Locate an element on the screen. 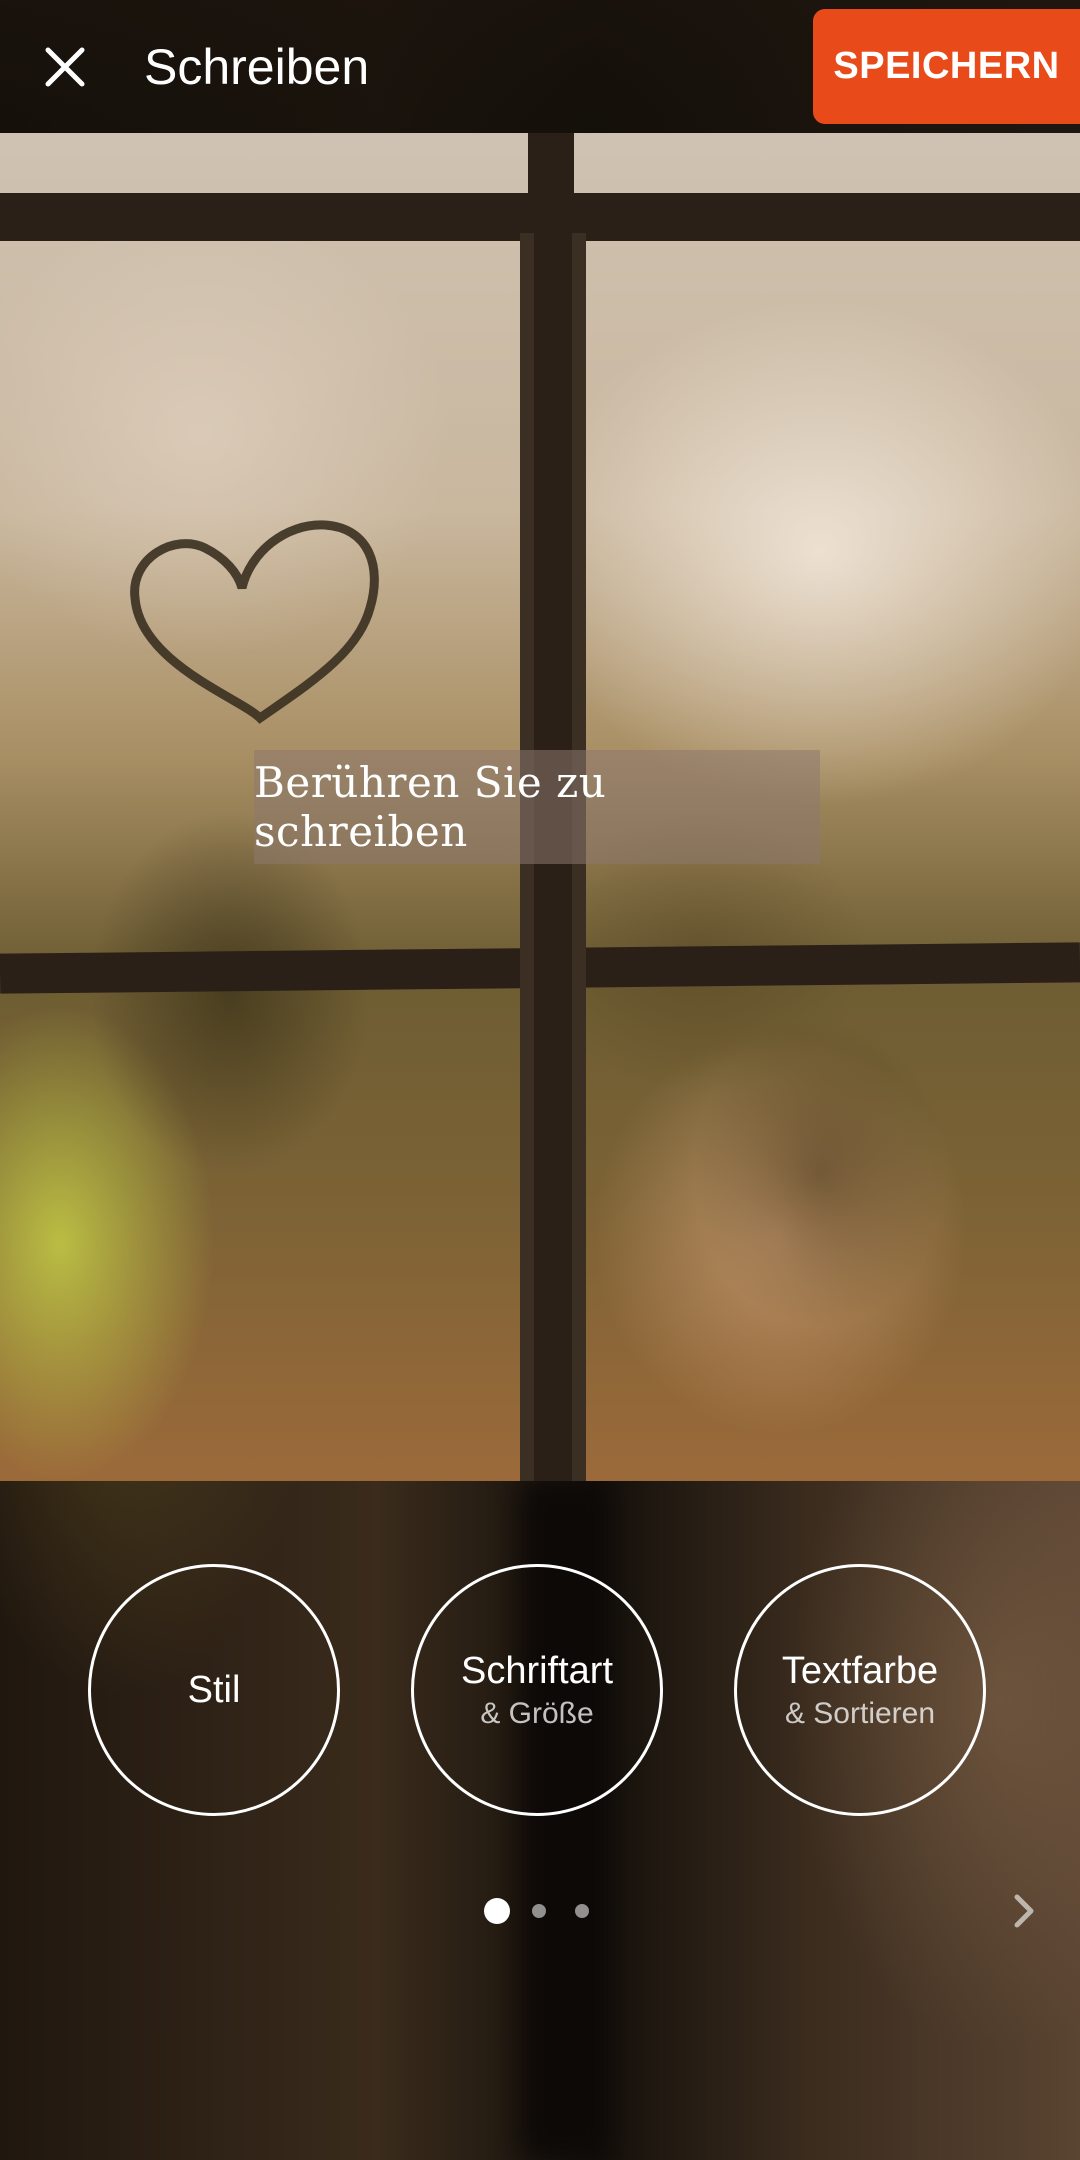  font-option-sublabel: & Größe is located at coordinates (537, 1713).